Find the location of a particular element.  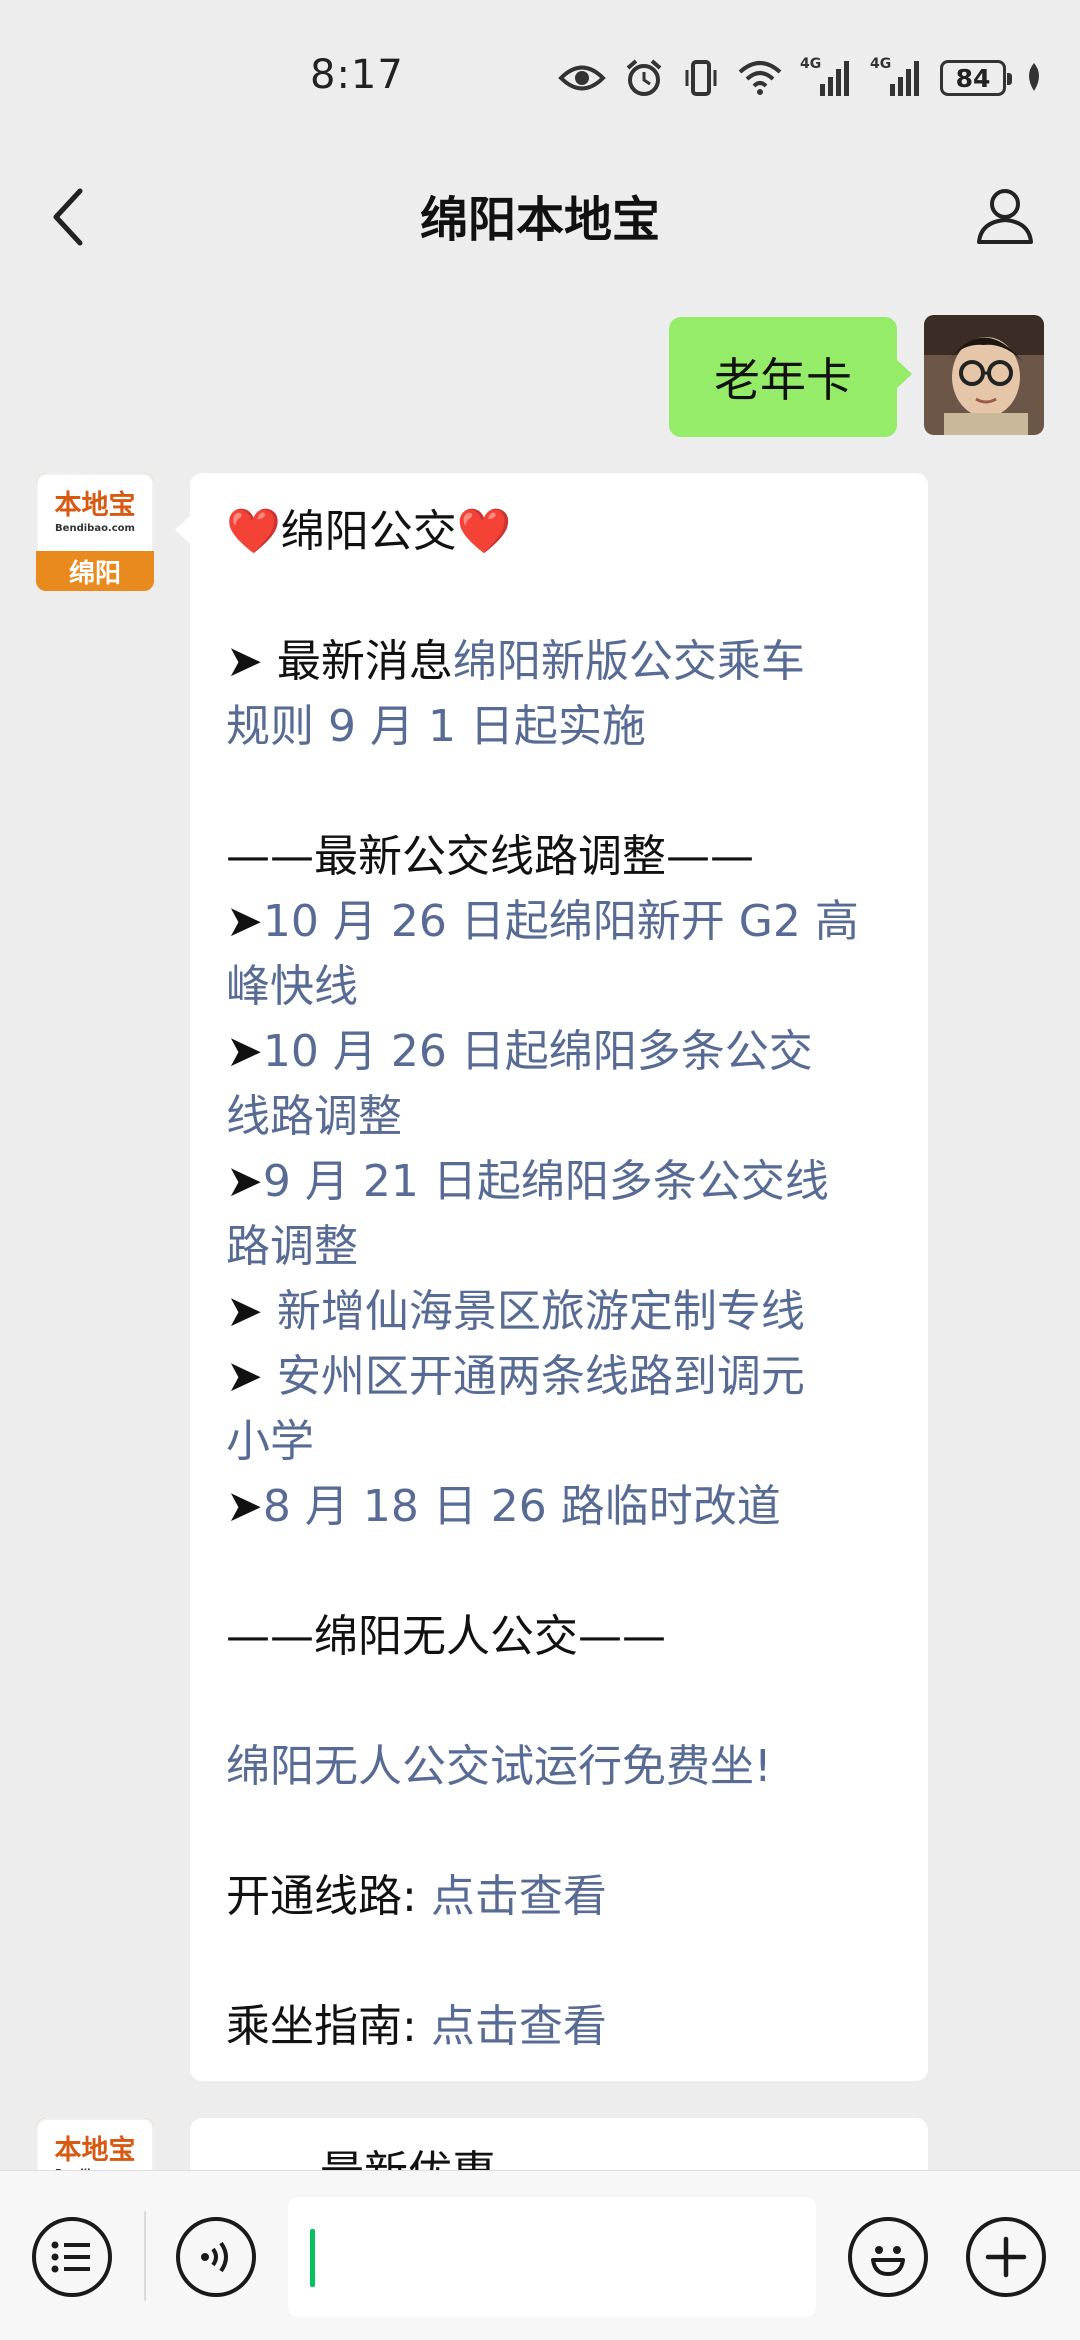

nav-bar: 绵阳本地宝 is located at coordinates (540, 215).